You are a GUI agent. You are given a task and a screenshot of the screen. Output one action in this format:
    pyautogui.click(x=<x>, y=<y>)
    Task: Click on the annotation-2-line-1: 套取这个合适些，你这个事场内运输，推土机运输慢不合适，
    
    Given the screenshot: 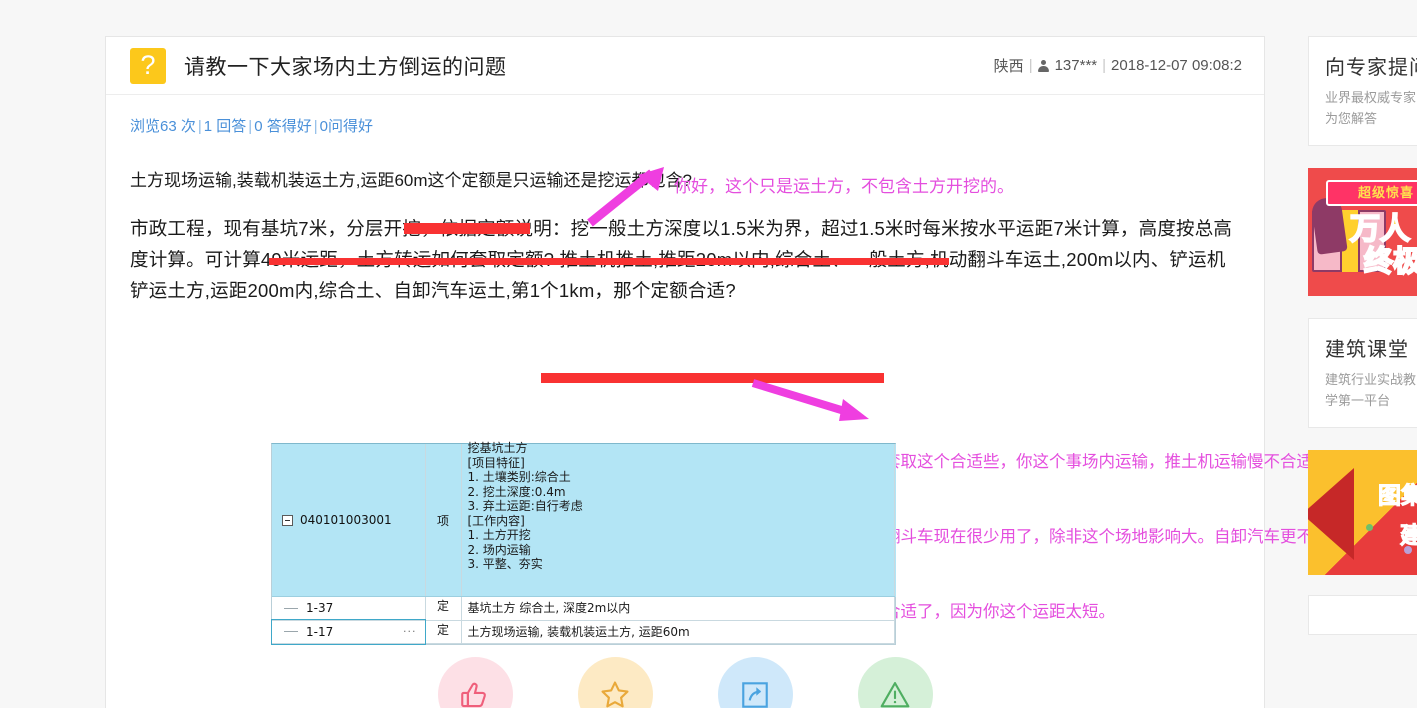 What is the action you would take?
    pyautogui.click(x=1107, y=461)
    